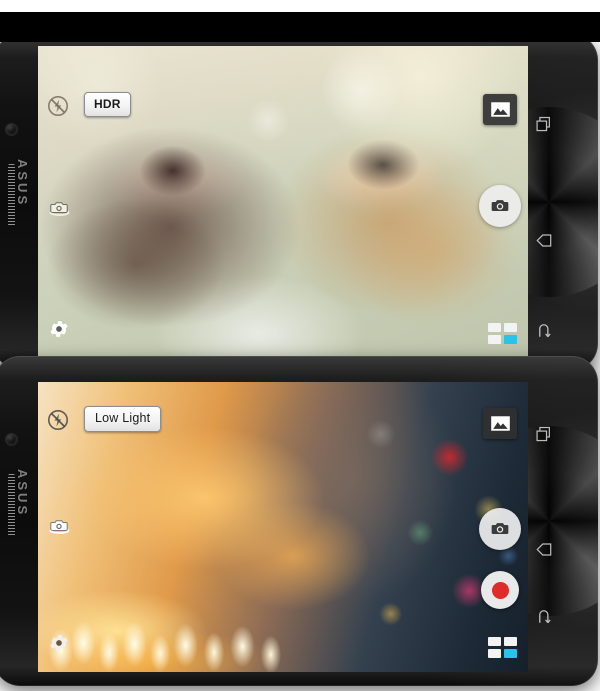 Image resolution: width=600 pixels, height=691 pixels. What do you see at coordinates (300, 6) in the screenshot?
I see `page-top-margin` at bounding box center [300, 6].